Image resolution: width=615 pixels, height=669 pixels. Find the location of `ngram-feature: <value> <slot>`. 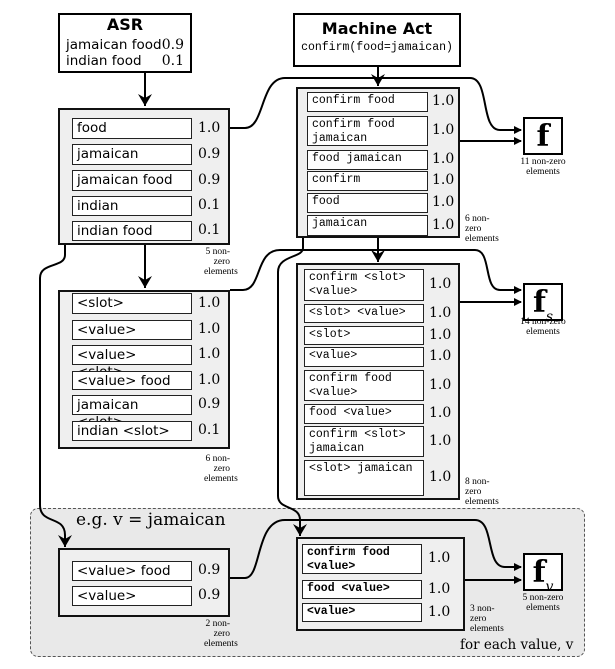

ngram-feature: <value> <slot> is located at coordinates (132, 362).